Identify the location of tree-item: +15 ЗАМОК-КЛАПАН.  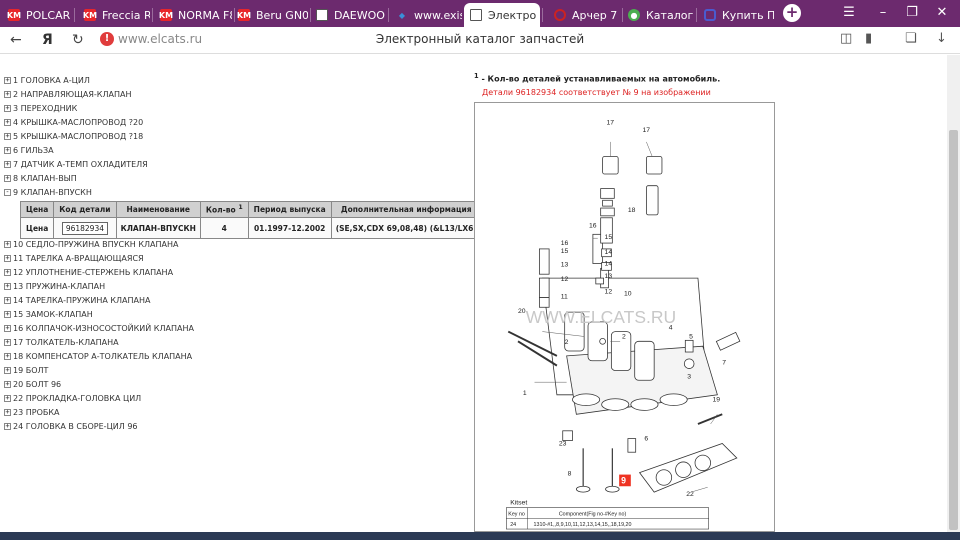
(48, 314).